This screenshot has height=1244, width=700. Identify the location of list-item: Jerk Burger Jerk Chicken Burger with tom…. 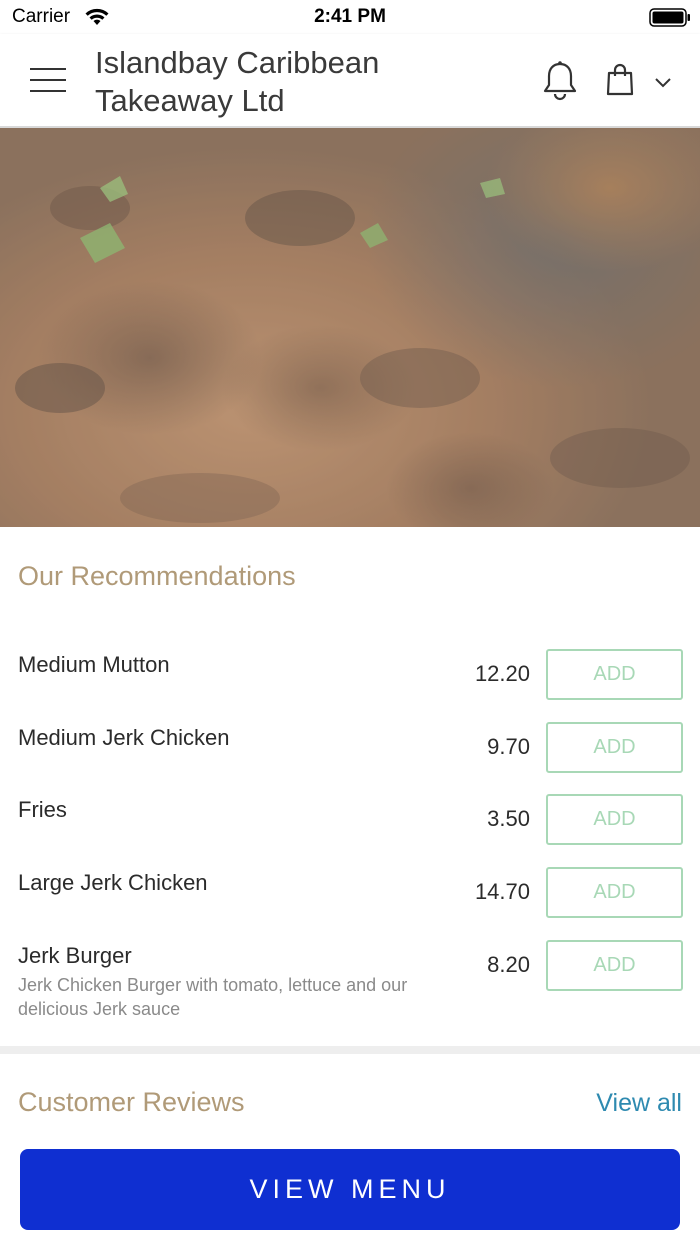
(350, 981).